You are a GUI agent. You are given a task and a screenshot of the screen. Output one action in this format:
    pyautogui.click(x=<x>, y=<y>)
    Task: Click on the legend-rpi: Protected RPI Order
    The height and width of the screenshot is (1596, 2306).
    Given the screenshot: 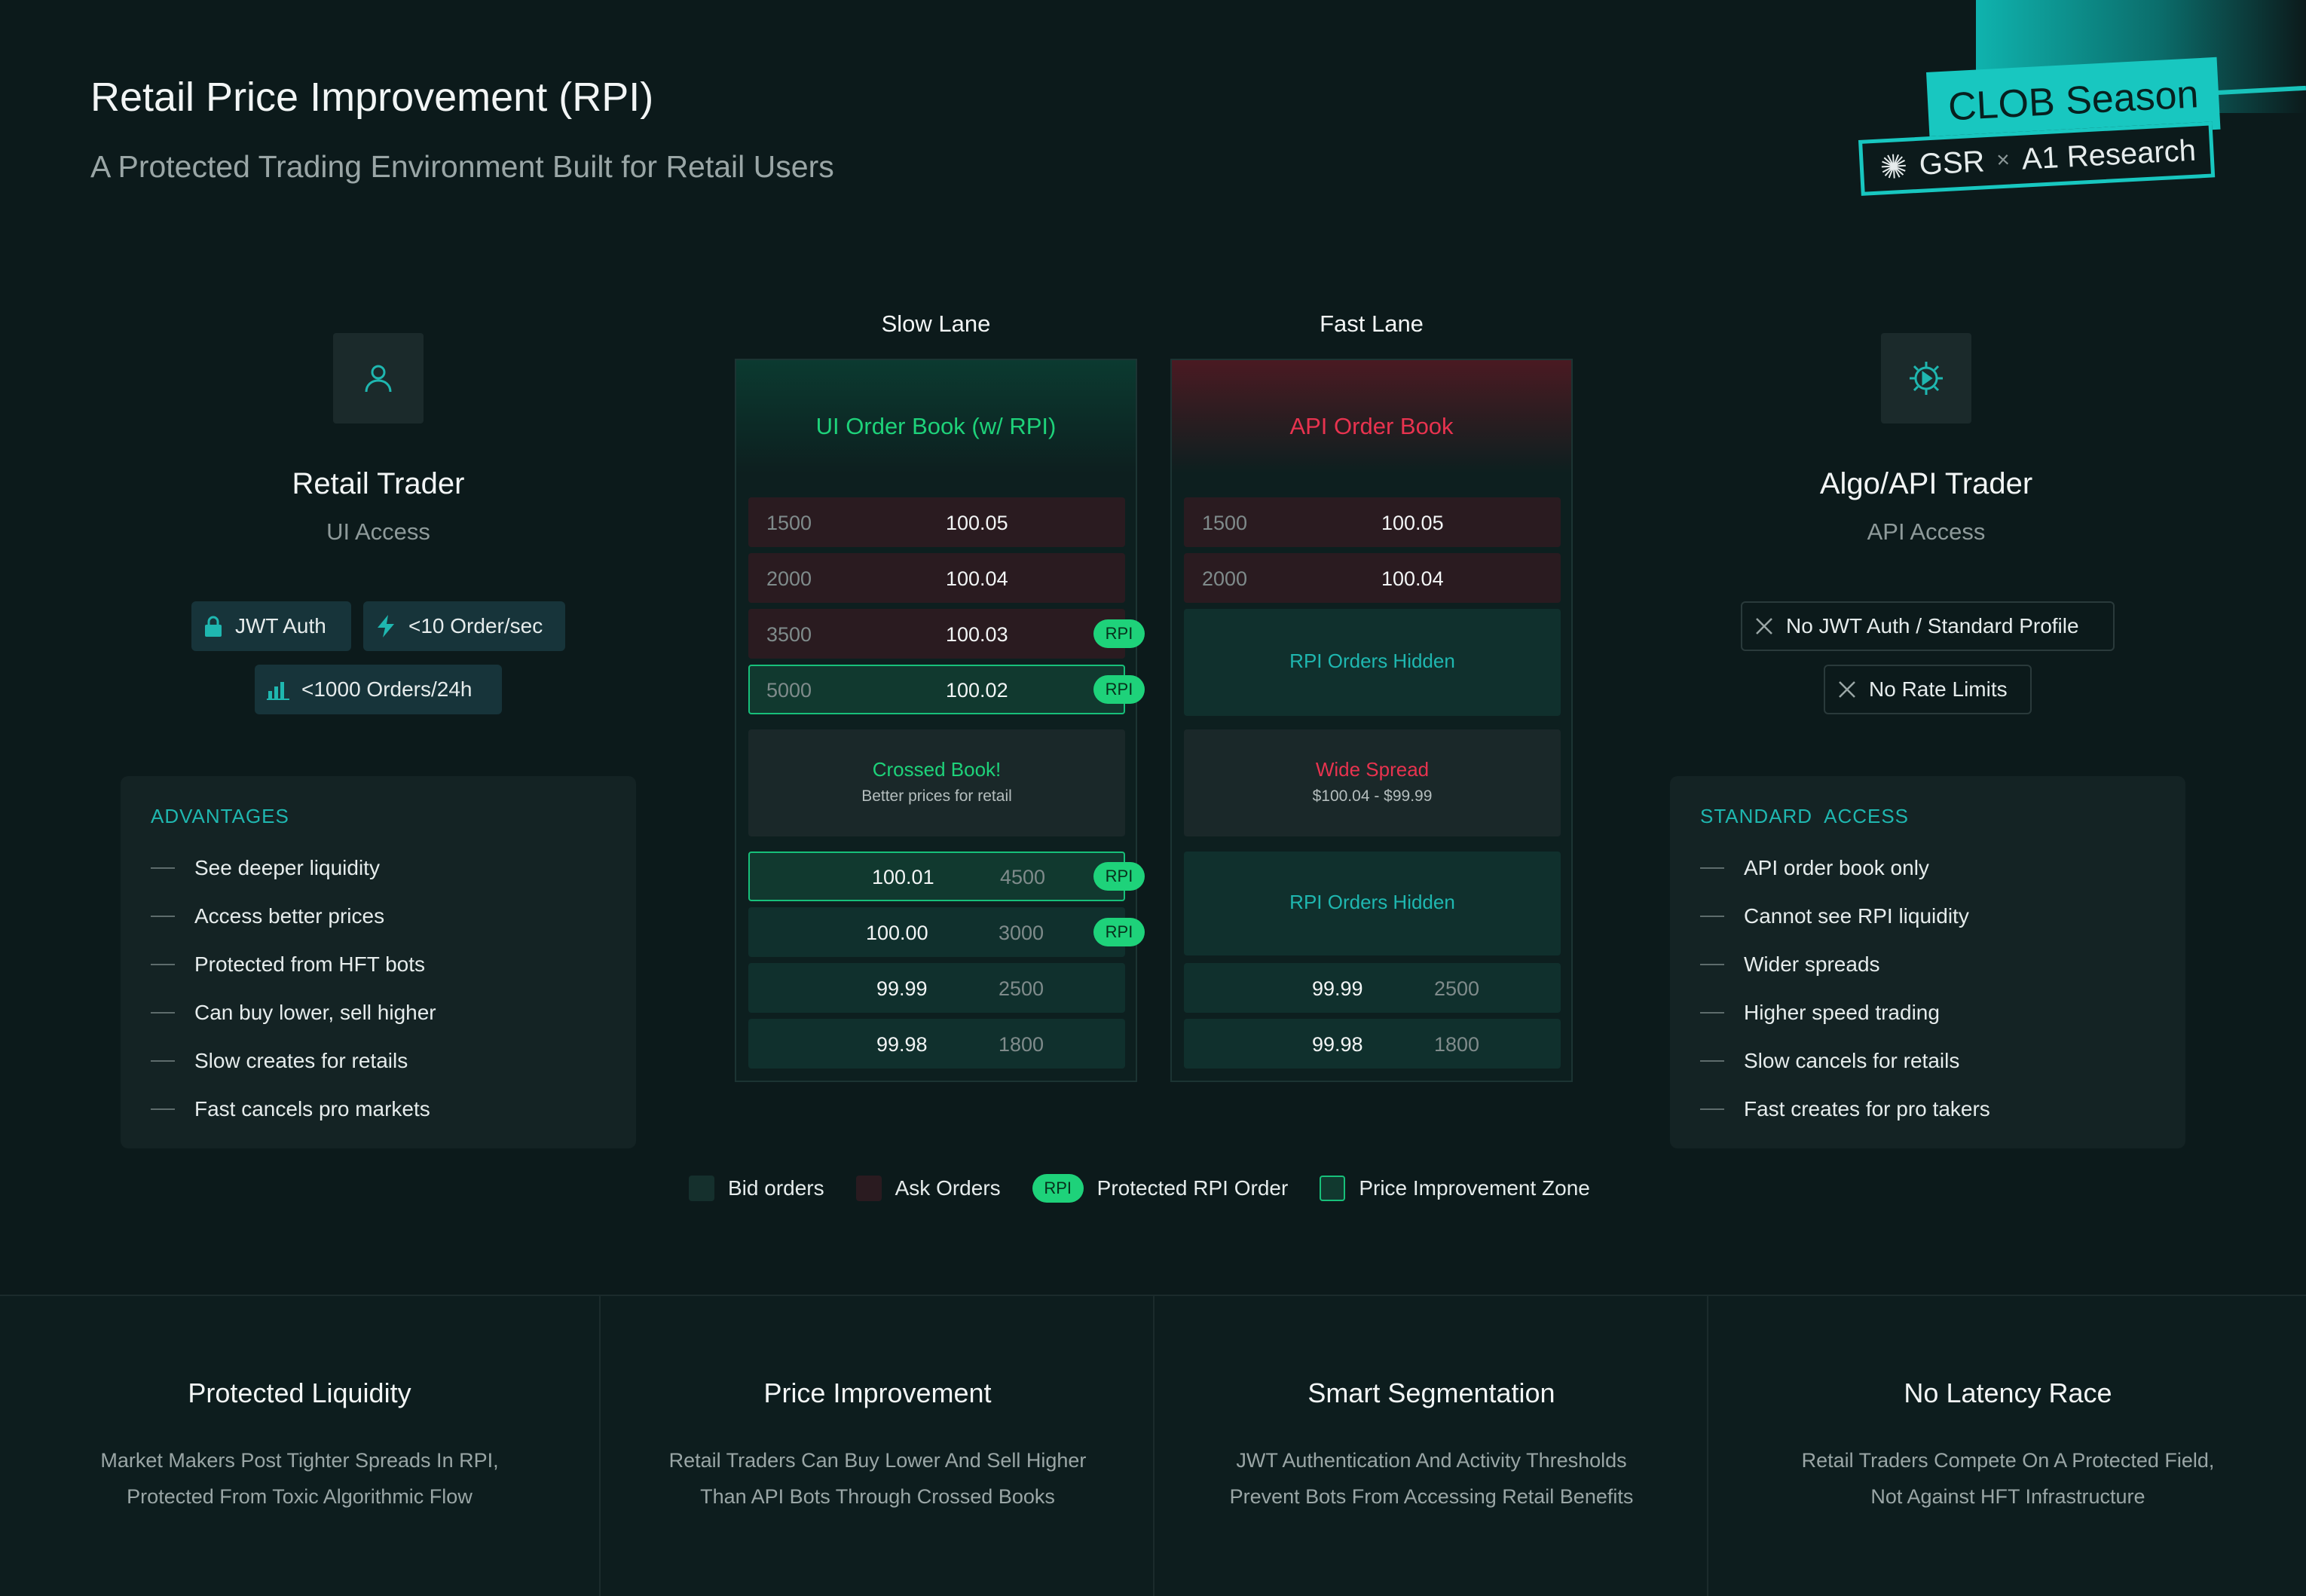 What is the action you would take?
    pyautogui.click(x=1192, y=1188)
    